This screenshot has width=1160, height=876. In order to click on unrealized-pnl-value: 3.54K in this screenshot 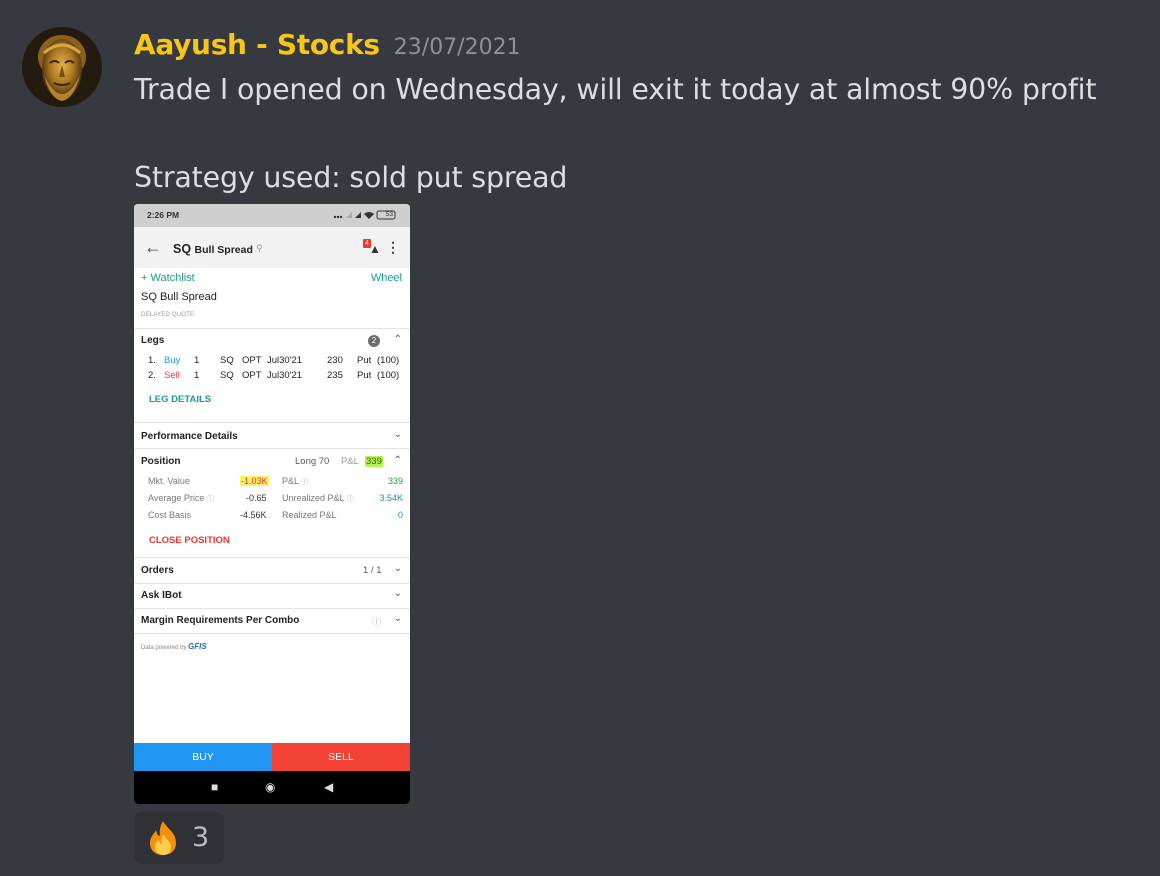, I will do `click(391, 498)`.